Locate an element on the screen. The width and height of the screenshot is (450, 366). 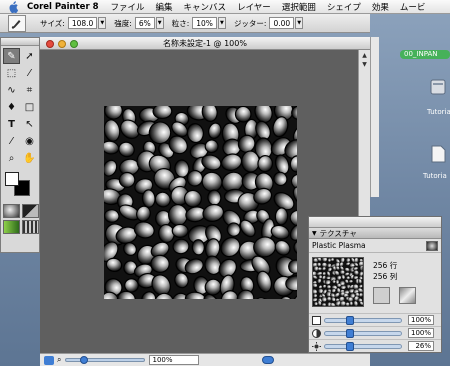
brush-icon is located at coordinates (16, 24).